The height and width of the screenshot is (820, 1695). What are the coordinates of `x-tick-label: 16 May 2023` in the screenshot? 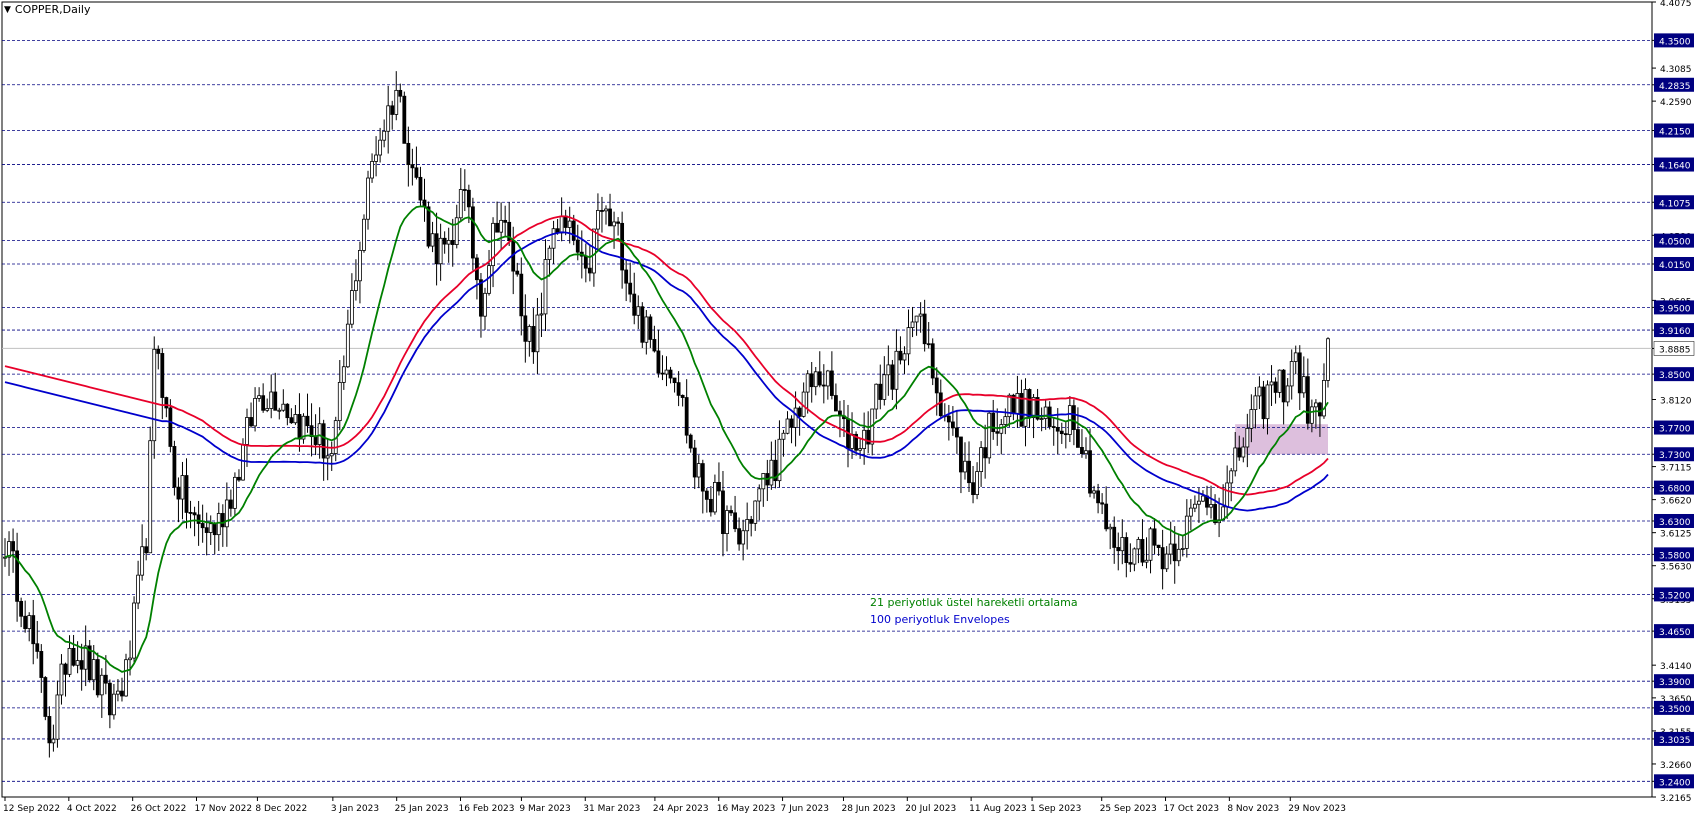 It's located at (746, 809).